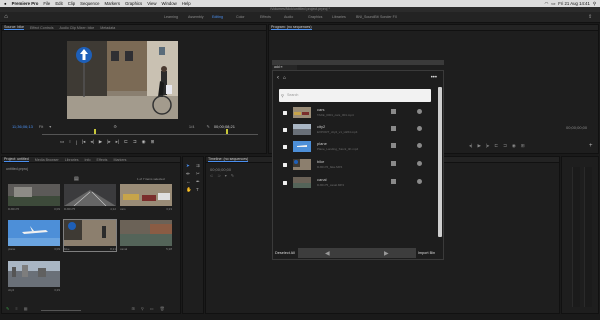 This screenshot has height=320, width=600. I want to click on insert-icon: ⊏, so click(126, 142).